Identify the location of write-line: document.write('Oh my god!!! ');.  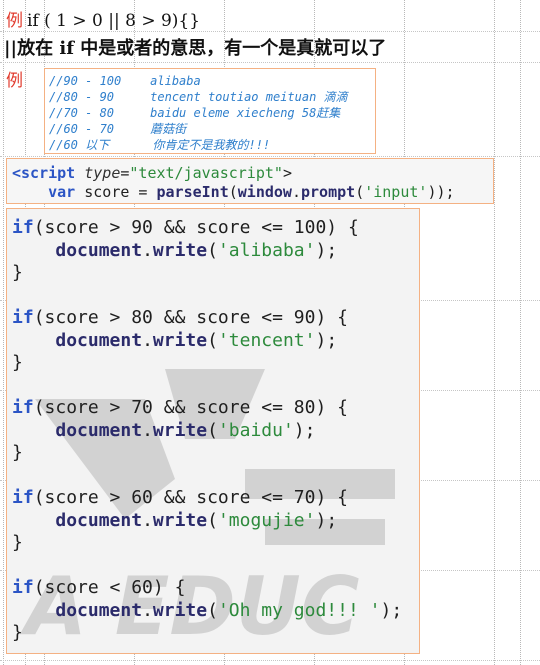
(207, 611).